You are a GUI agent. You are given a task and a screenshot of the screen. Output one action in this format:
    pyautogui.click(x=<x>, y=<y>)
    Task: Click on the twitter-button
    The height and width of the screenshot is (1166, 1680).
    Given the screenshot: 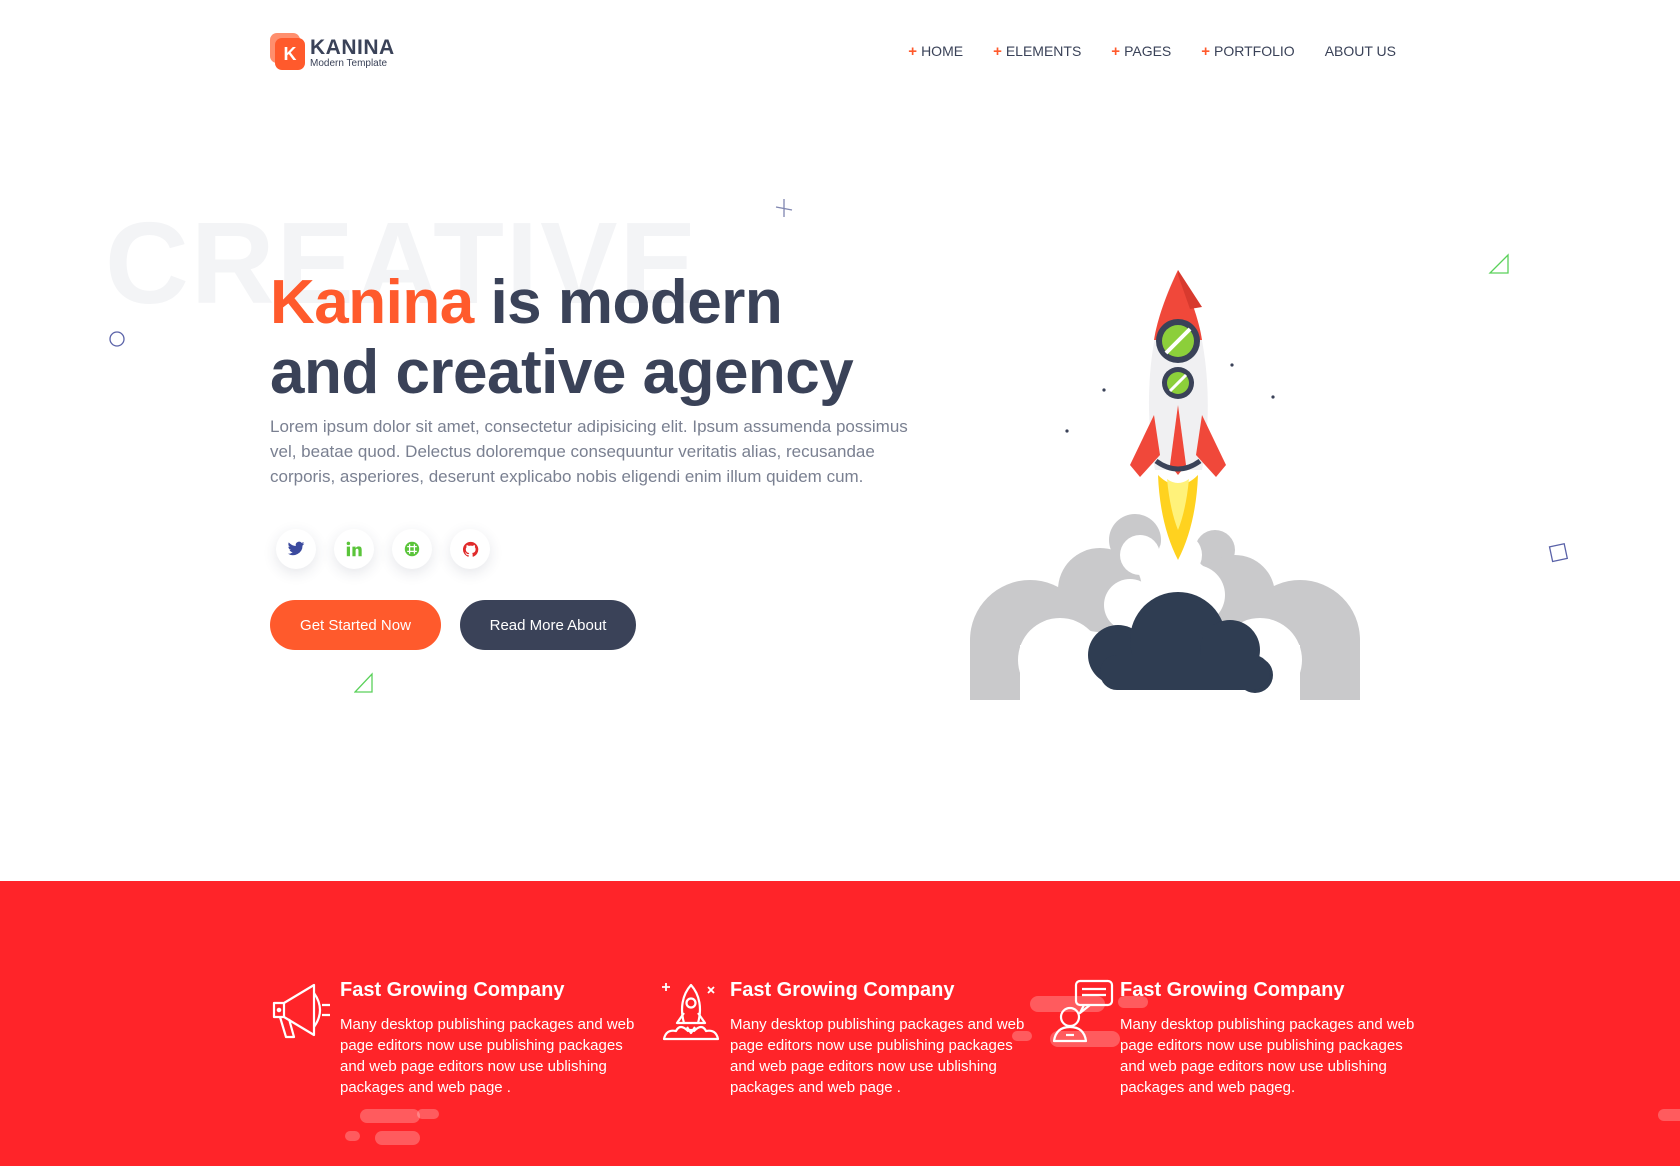 What is the action you would take?
    pyautogui.click(x=296, y=549)
    